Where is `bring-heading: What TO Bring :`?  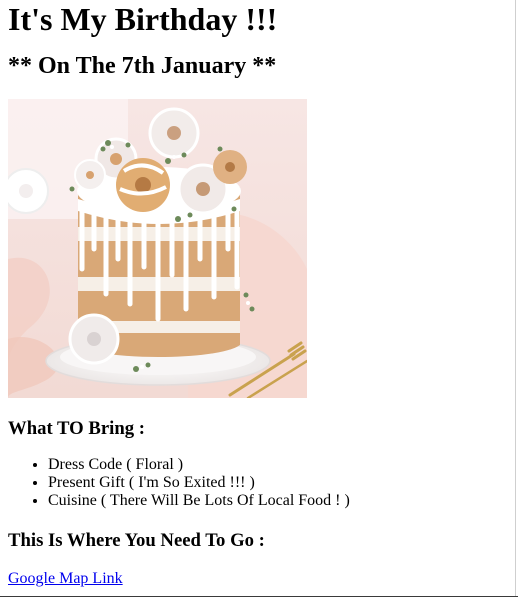
bring-heading: What TO Bring : is located at coordinates (77, 428).